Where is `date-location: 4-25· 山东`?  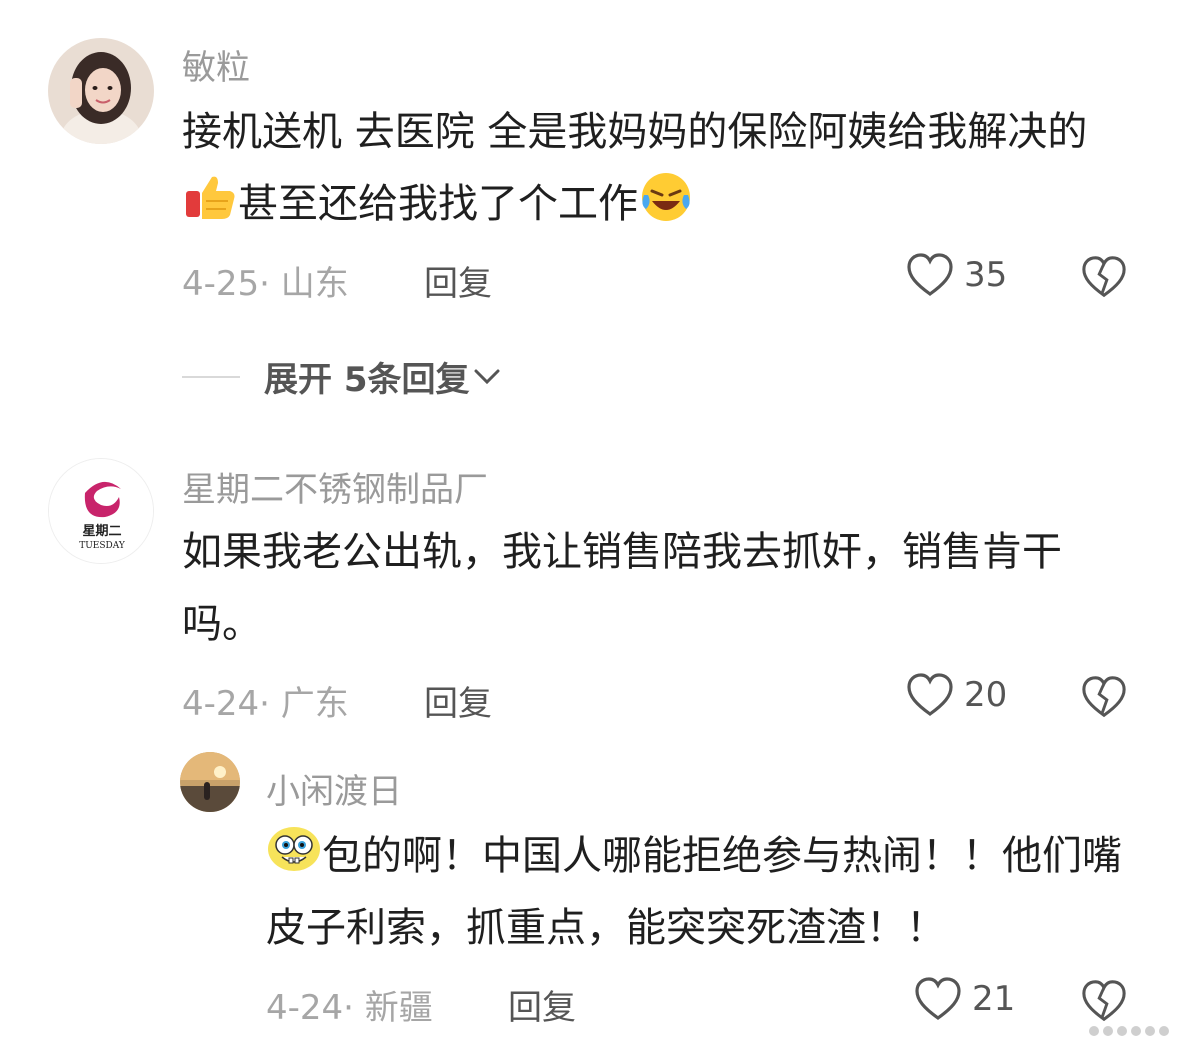
date-location: 4-25· 山东 is located at coordinates (265, 284).